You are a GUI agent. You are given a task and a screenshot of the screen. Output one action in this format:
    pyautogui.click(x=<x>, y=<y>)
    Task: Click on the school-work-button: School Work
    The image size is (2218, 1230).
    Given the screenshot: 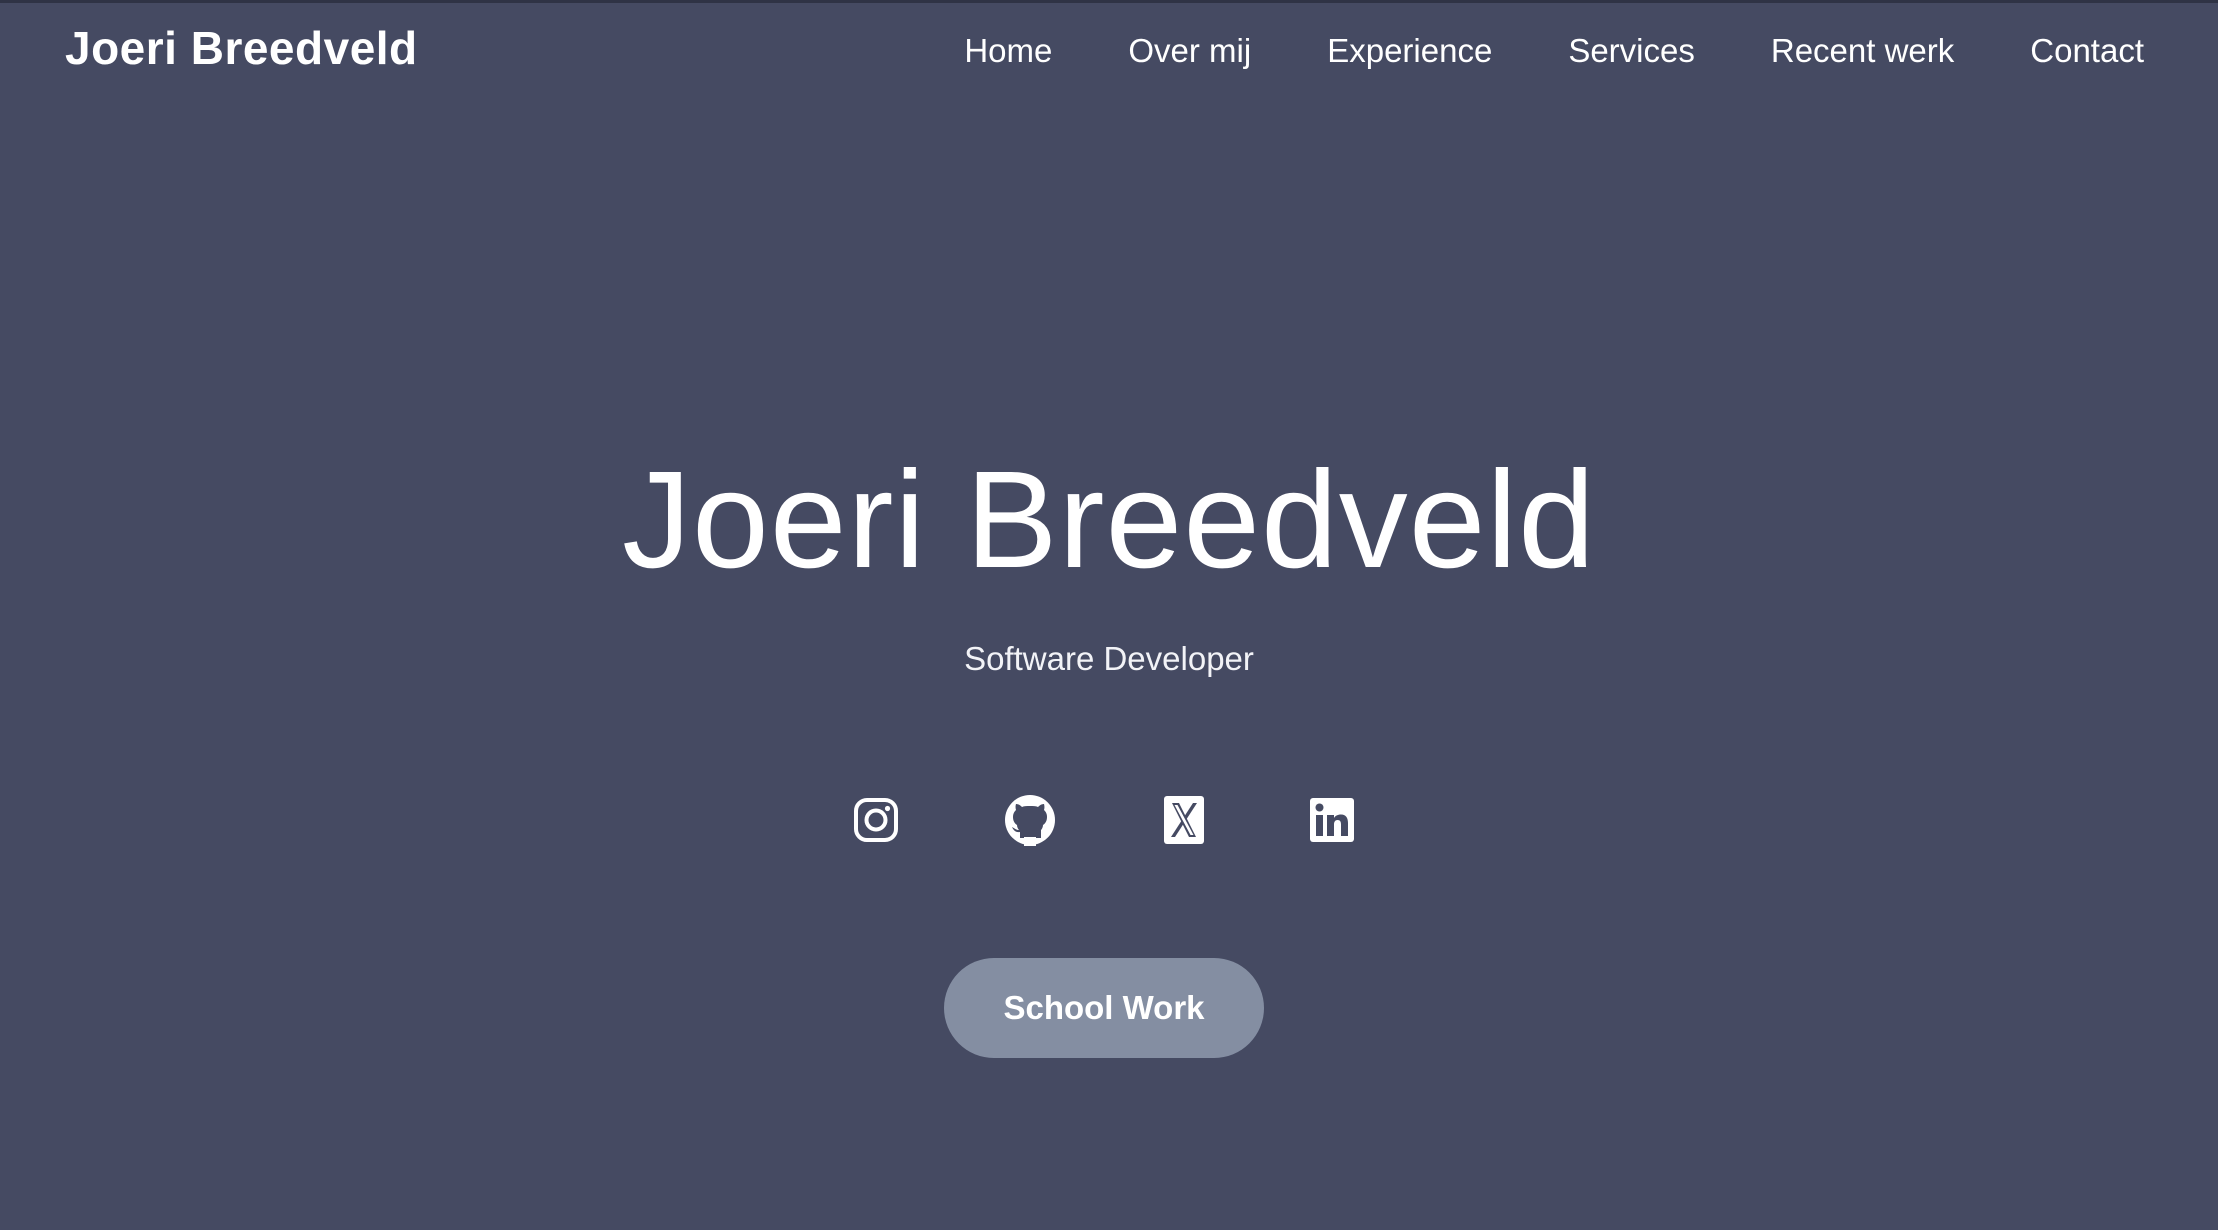 What is the action you would take?
    pyautogui.click(x=1104, y=1008)
    